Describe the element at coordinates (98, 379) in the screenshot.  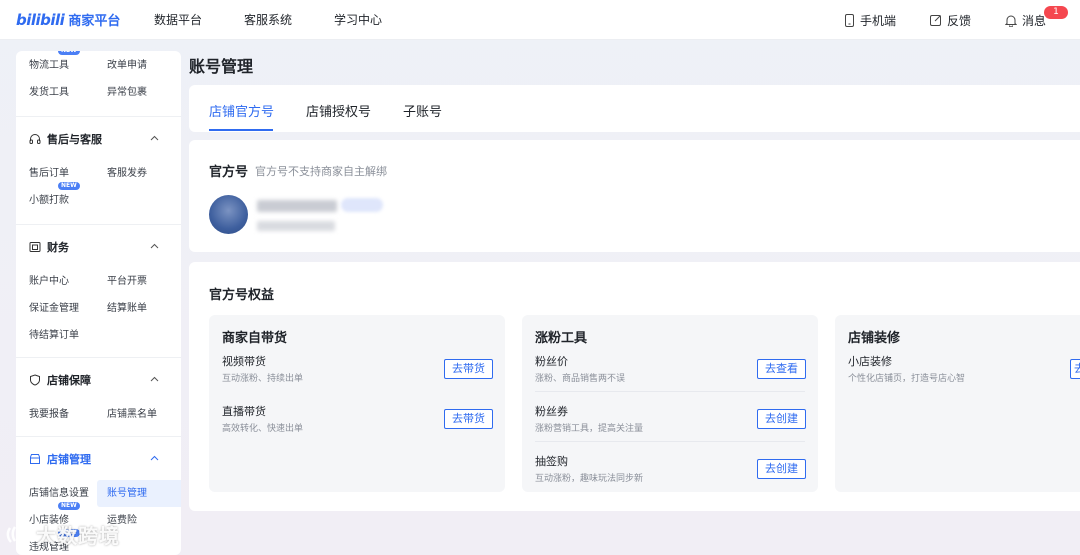
I see `sidebar-section-guarantee: 店铺保障` at that location.